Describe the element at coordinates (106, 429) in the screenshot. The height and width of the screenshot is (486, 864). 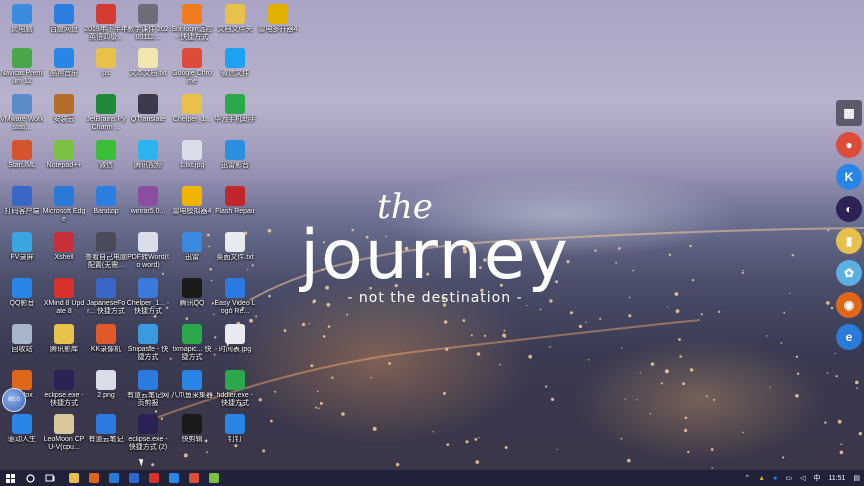
I see `desktop-icon: 有道云笔记` at that location.